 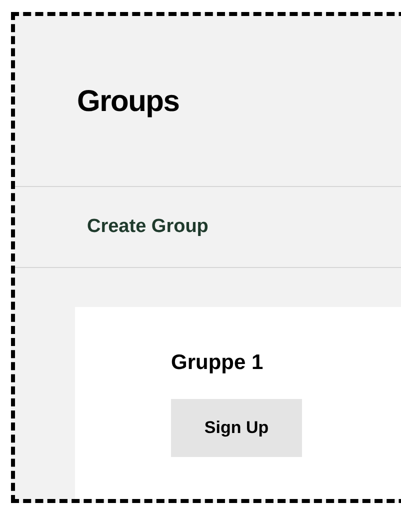 I want to click on page-title: Groups, so click(x=128, y=102).